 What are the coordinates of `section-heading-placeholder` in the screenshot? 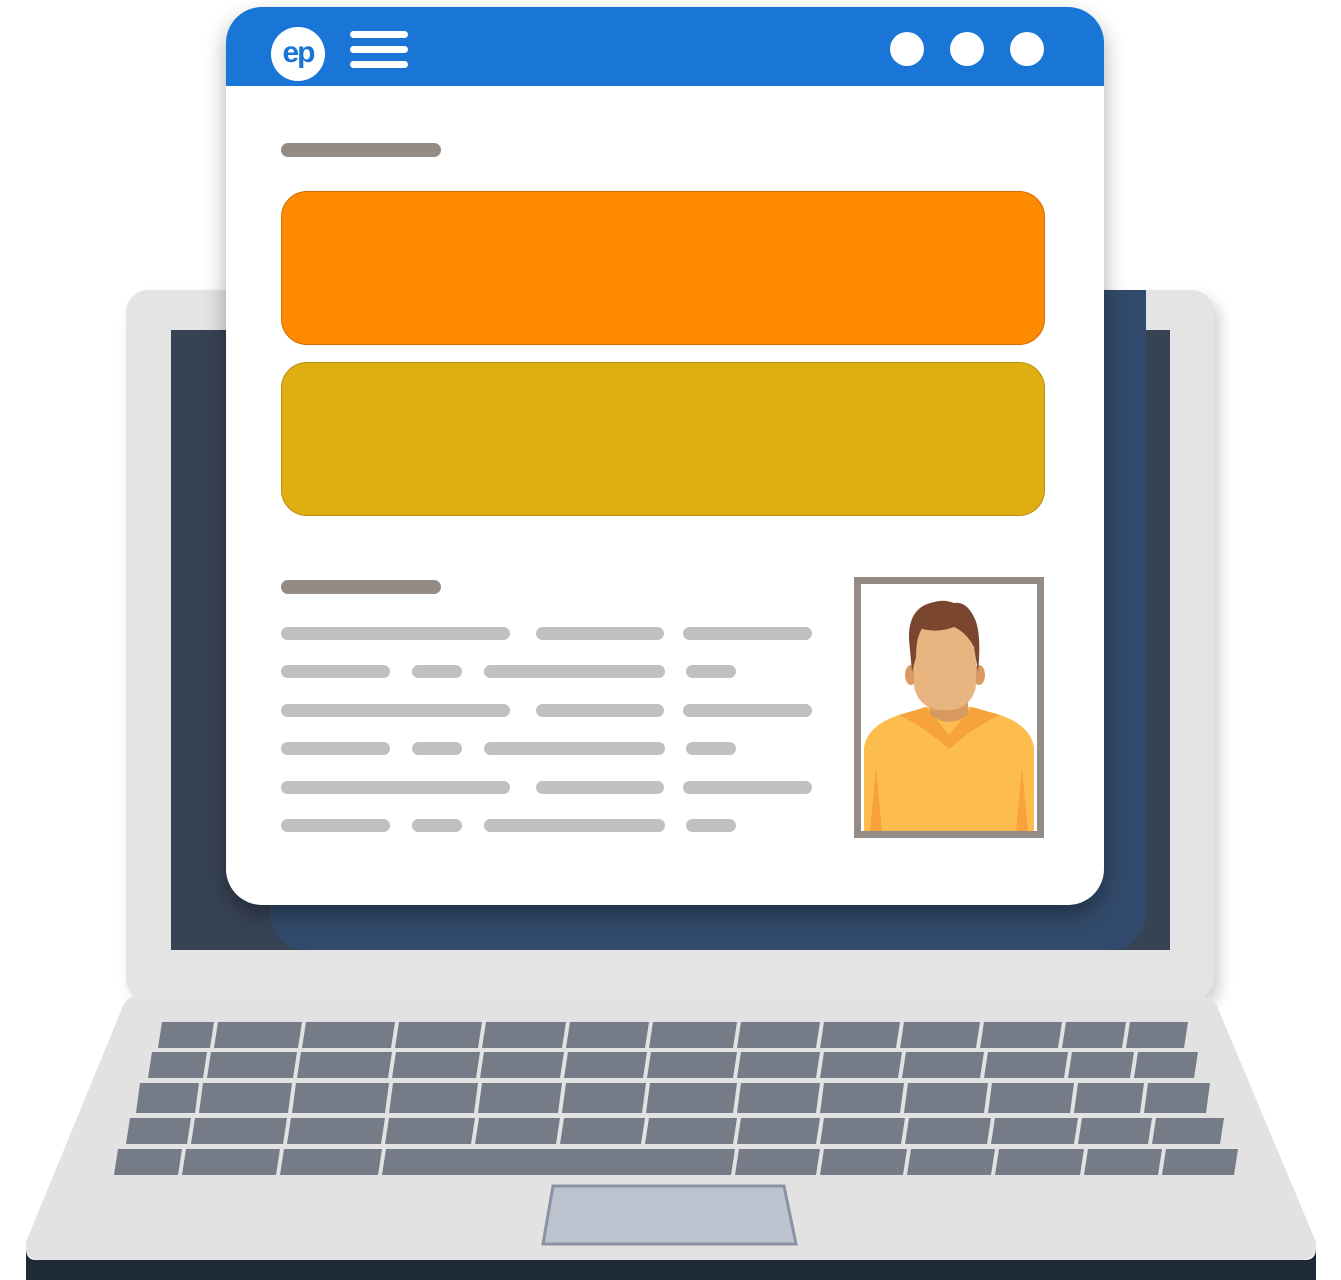 It's located at (361, 587).